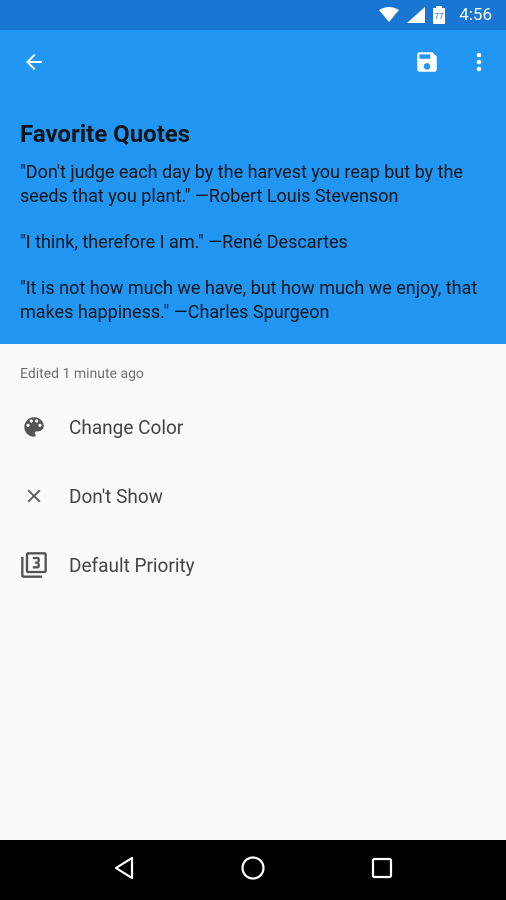 This screenshot has height=900, width=506. Describe the element at coordinates (416, 15) in the screenshot. I see `signal-icon` at that location.